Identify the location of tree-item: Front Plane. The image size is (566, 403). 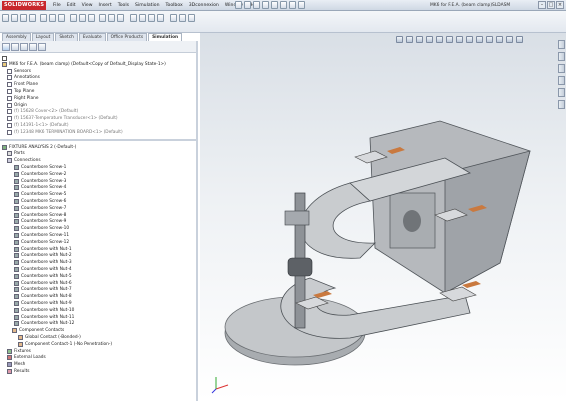
(98, 84).